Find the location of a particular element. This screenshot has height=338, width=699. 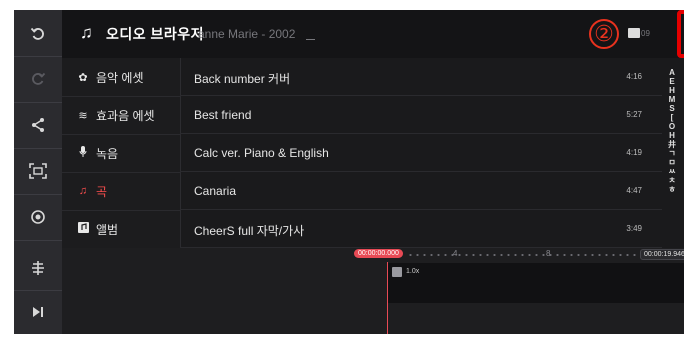

tool-rail is located at coordinates (38, 172).